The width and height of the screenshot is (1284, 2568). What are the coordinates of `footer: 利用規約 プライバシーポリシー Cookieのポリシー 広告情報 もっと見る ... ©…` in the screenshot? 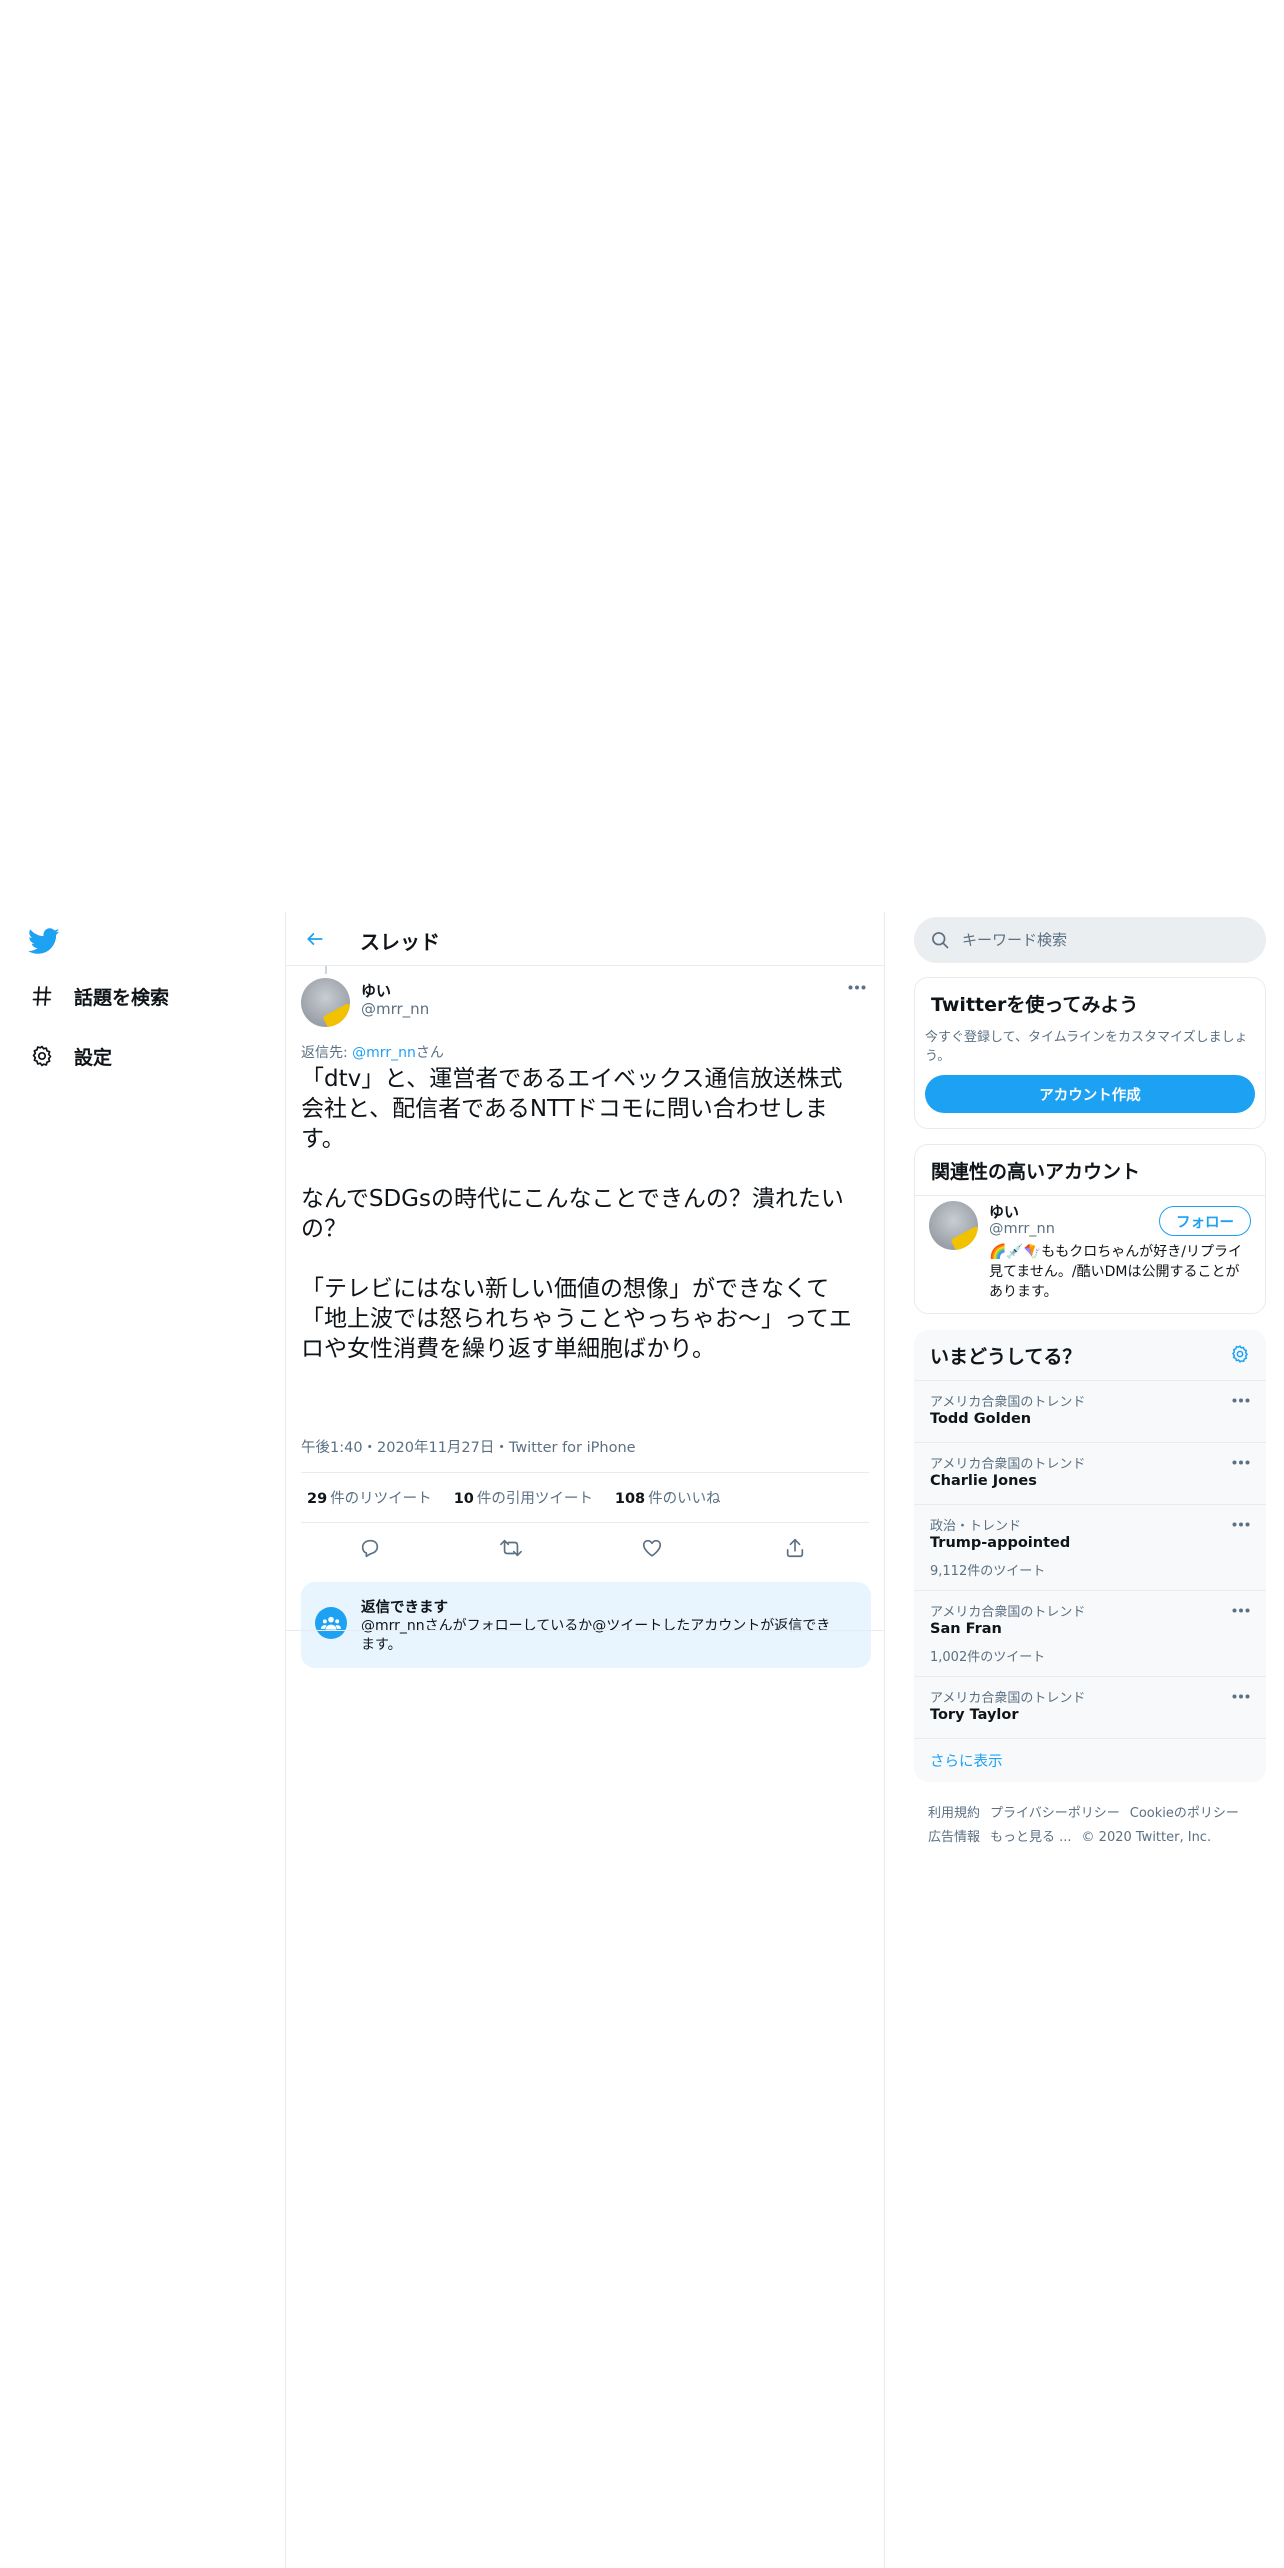 It's located at (1093, 1826).